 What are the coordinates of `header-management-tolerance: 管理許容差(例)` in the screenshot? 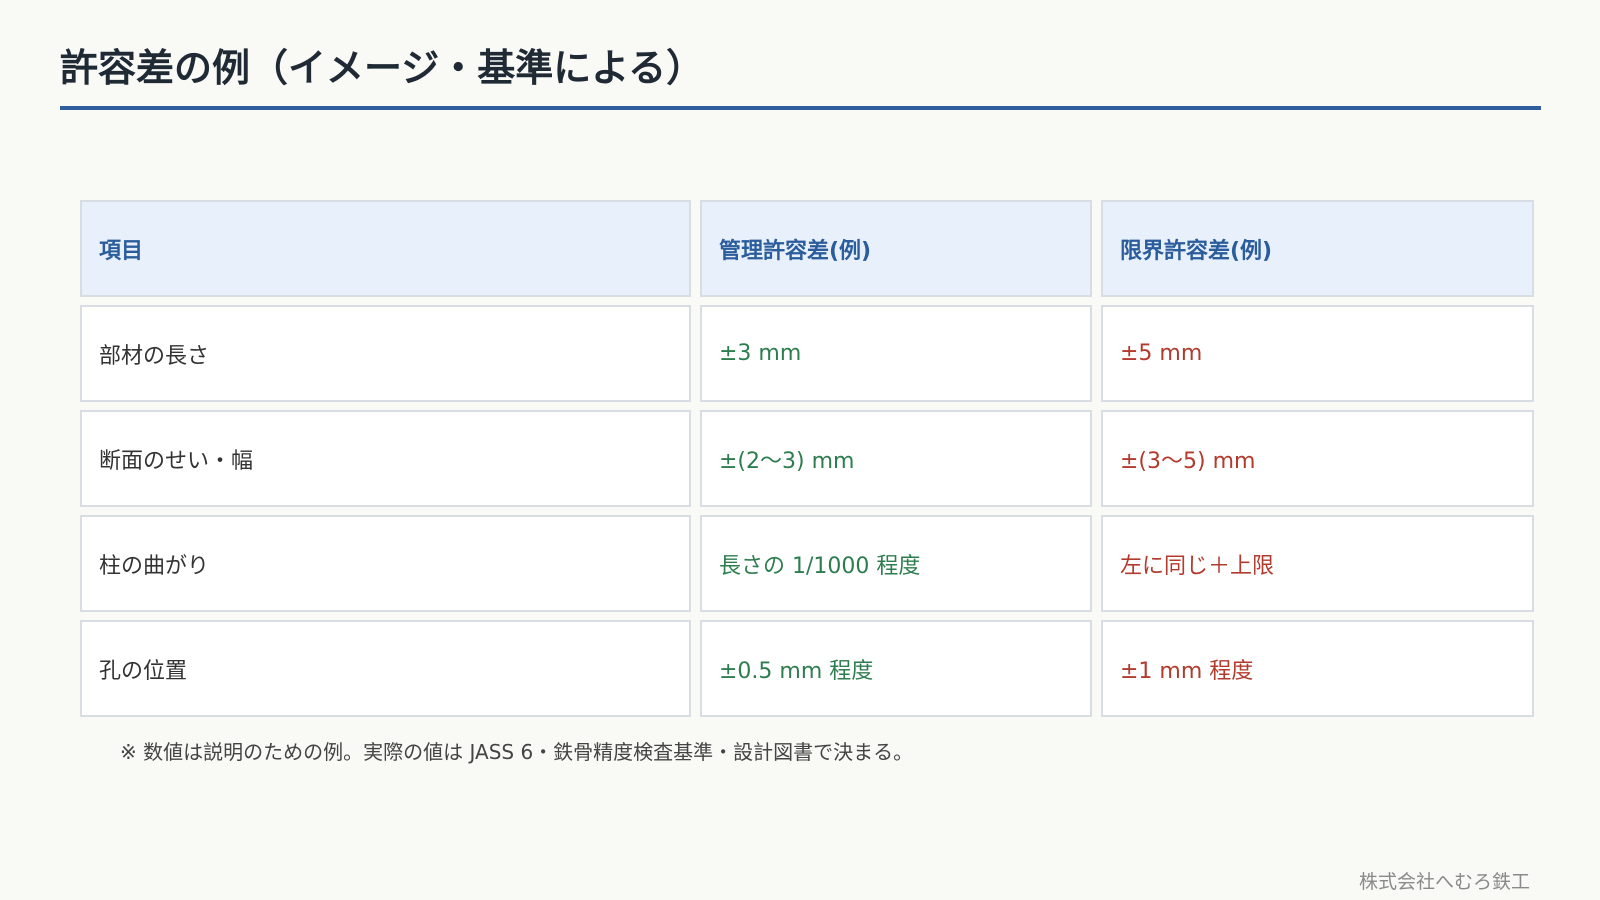 It's located at (896, 248).